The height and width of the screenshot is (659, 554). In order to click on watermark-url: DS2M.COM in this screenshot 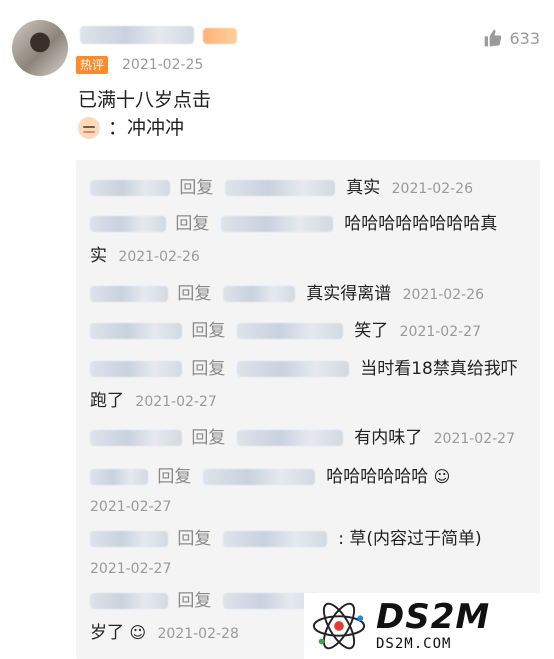, I will do `click(414, 644)`.